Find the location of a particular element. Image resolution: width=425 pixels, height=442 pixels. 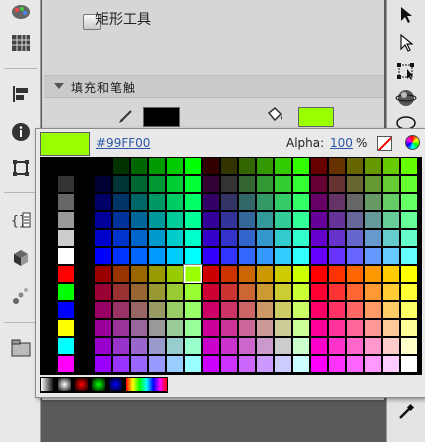

hex-value-input: #99FF00 is located at coordinates (123, 143).